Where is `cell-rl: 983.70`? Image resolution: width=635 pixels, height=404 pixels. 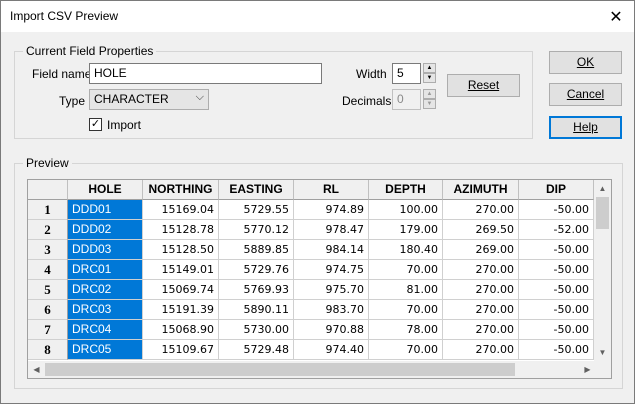 cell-rl: 983.70 is located at coordinates (331, 310).